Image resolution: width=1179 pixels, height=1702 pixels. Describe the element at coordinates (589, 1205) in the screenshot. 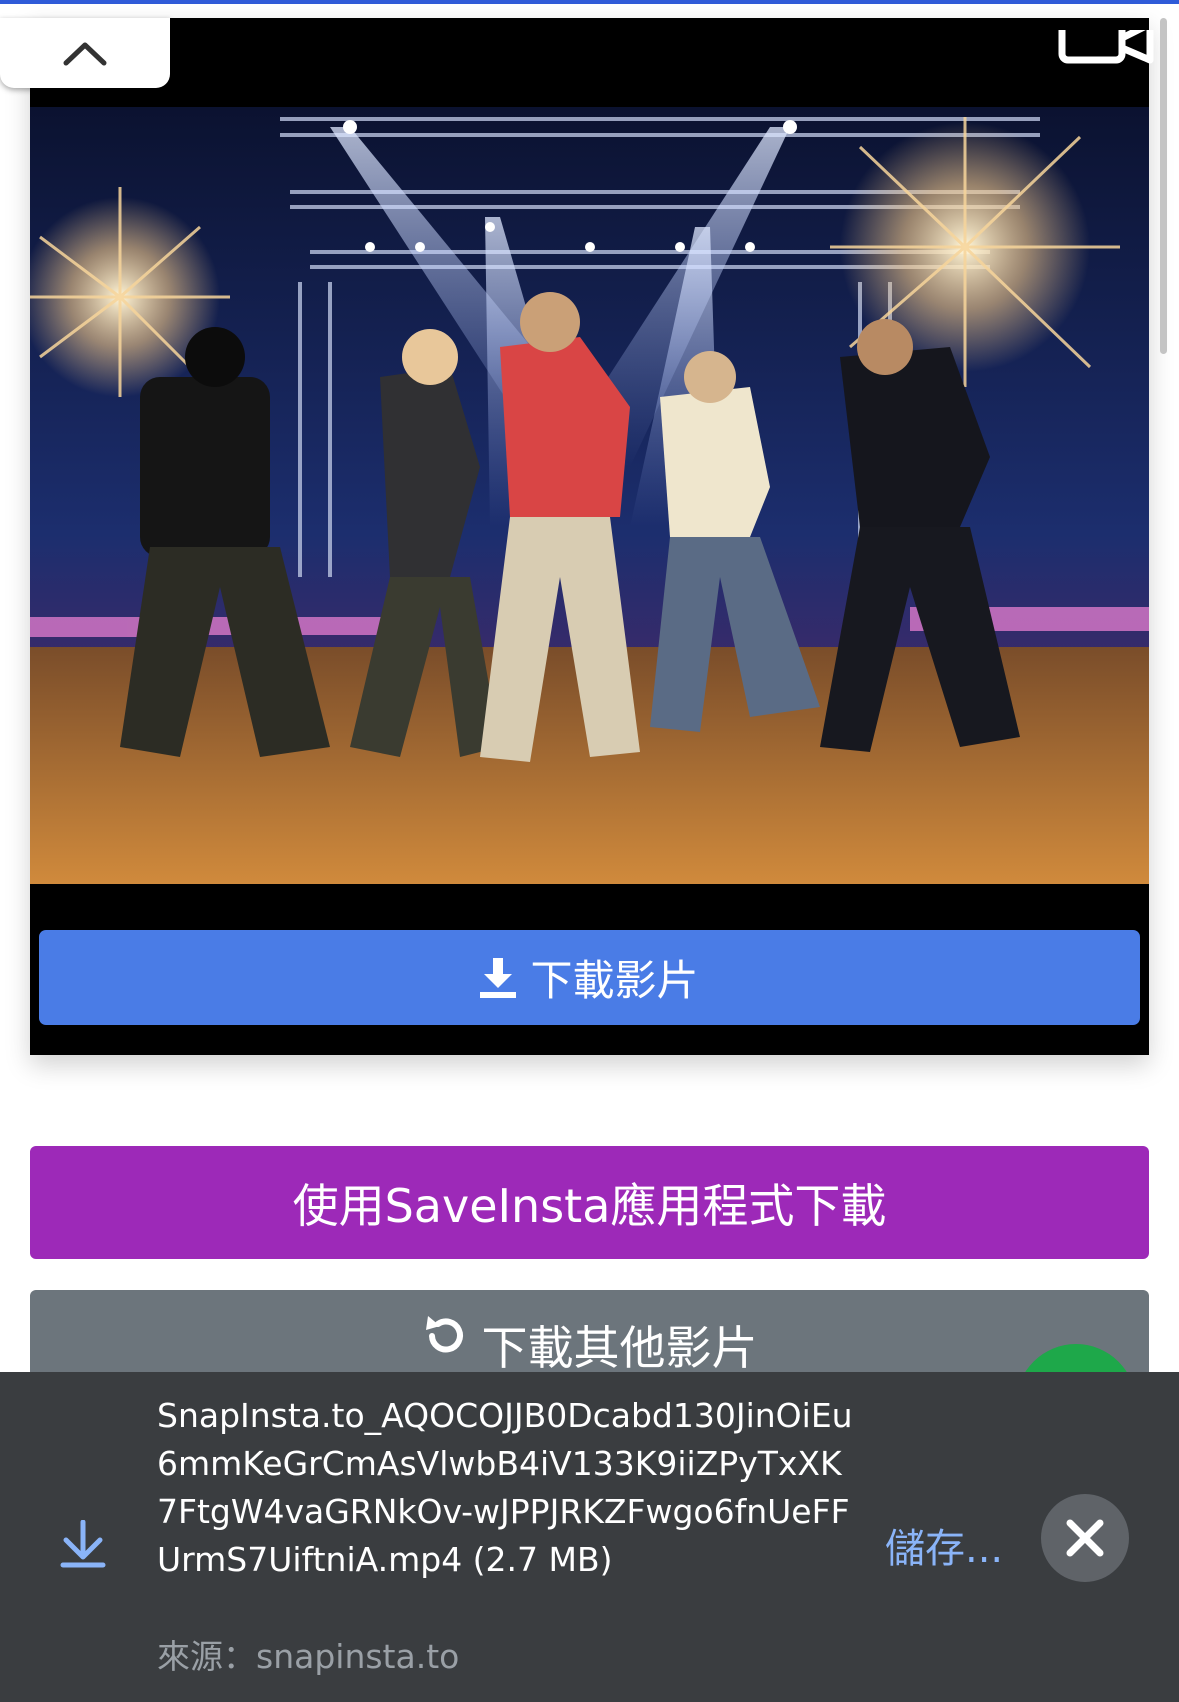

I see `download-with-app-label: 使用SaveInsta應用程式下載` at that location.